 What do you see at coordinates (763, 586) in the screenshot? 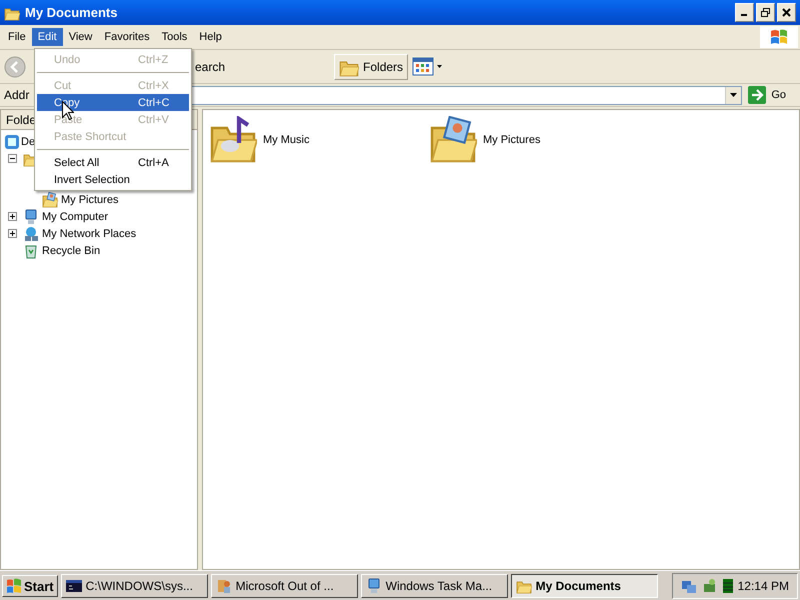
I see `clock: 12:14 PM` at bounding box center [763, 586].